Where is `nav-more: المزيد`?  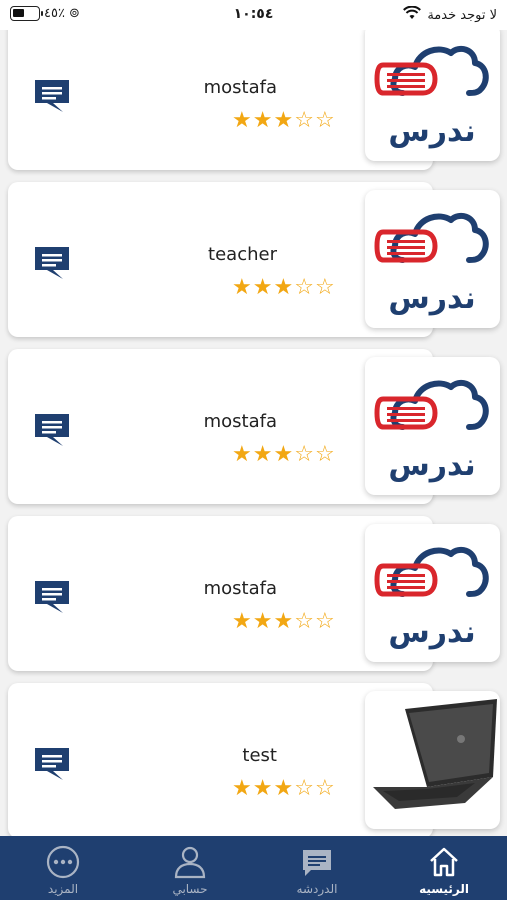 nav-more: المزيد is located at coordinates (63, 868).